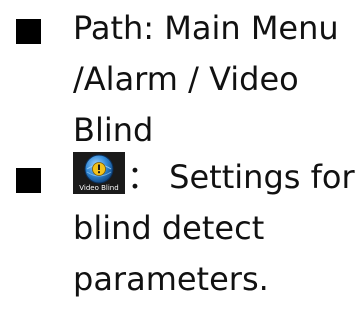 Image resolution: width=356 pixels, height=314 pixels. What do you see at coordinates (171, 279) in the screenshot?
I see `text-line: parameters.` at bounding box center [171, 279].